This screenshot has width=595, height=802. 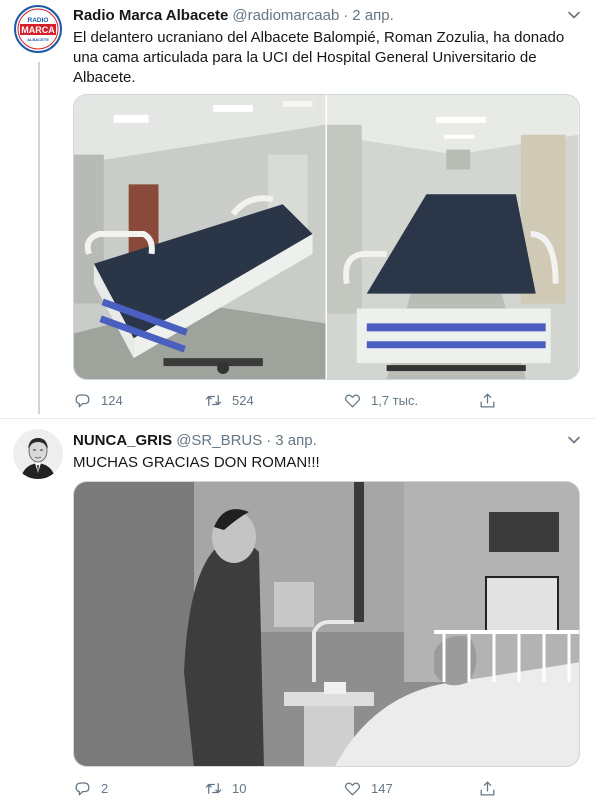 What do you see at coordinates (382, 788) in the screenshot?
I see `like-count: 147` at bounding box center [382, 788].